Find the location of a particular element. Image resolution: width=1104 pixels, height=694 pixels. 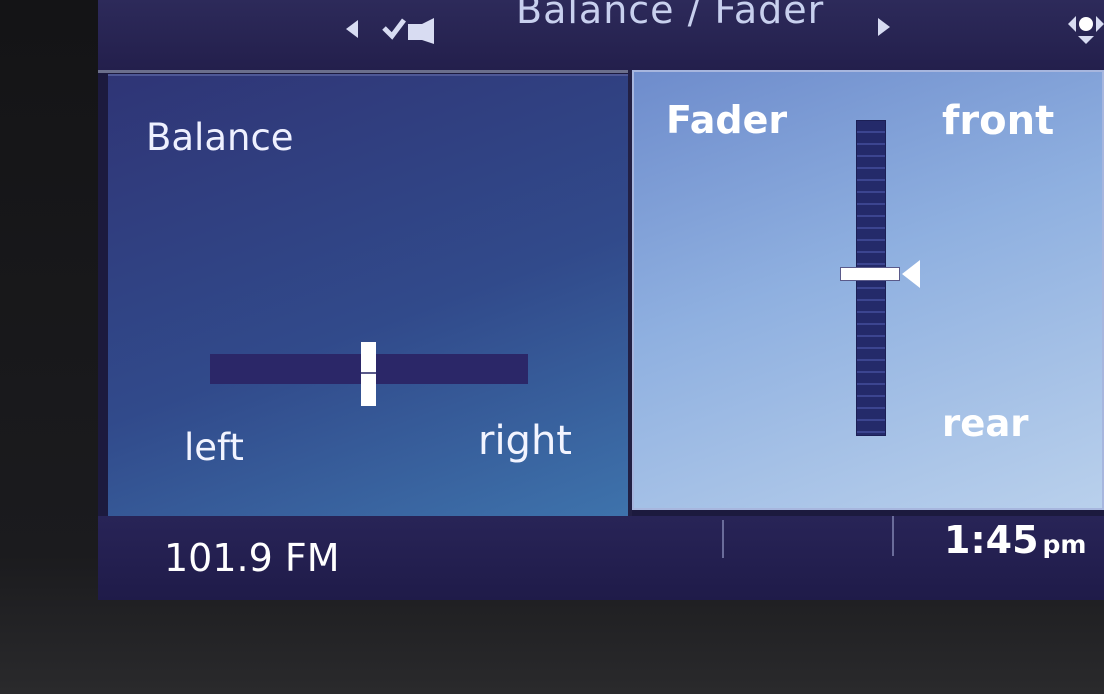

status-bar: 101.9 FM 1:45 pm is located at coordinates (601, 558).